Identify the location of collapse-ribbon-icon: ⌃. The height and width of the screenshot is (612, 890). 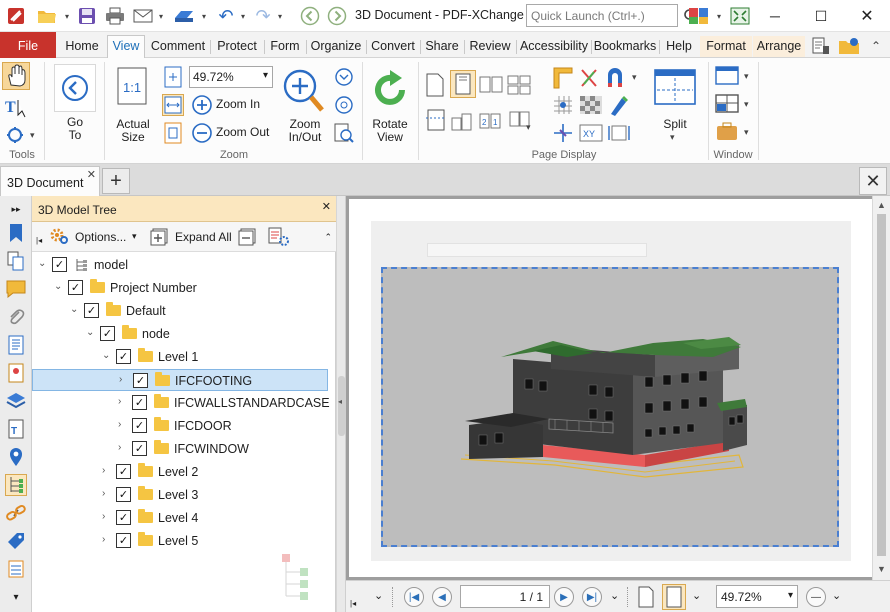
(876, 46).